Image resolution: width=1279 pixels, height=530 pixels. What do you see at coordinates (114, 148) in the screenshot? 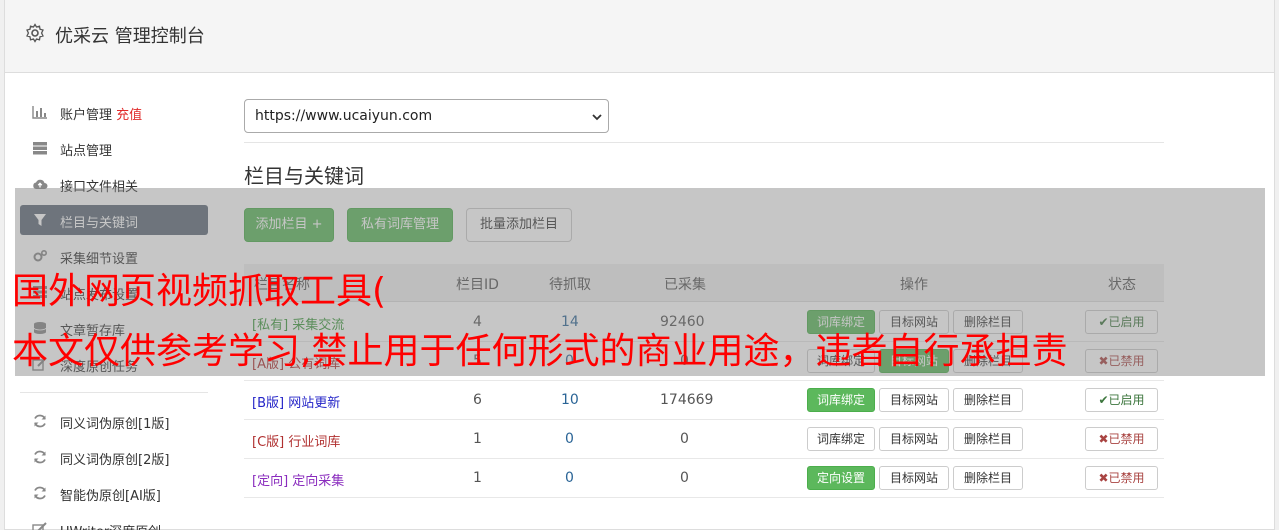
I see `sidebar-item-sites: 站点管理` at bounding box center [114, 148].